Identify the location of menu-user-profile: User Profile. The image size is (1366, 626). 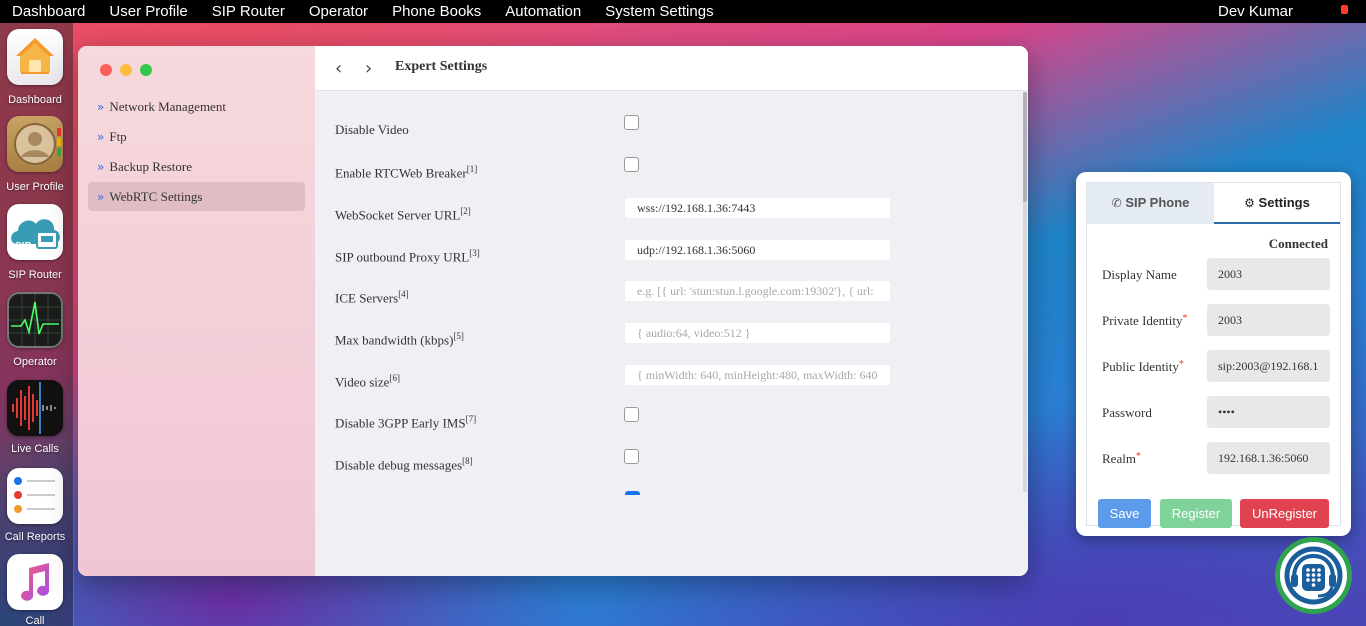
(148, 11).